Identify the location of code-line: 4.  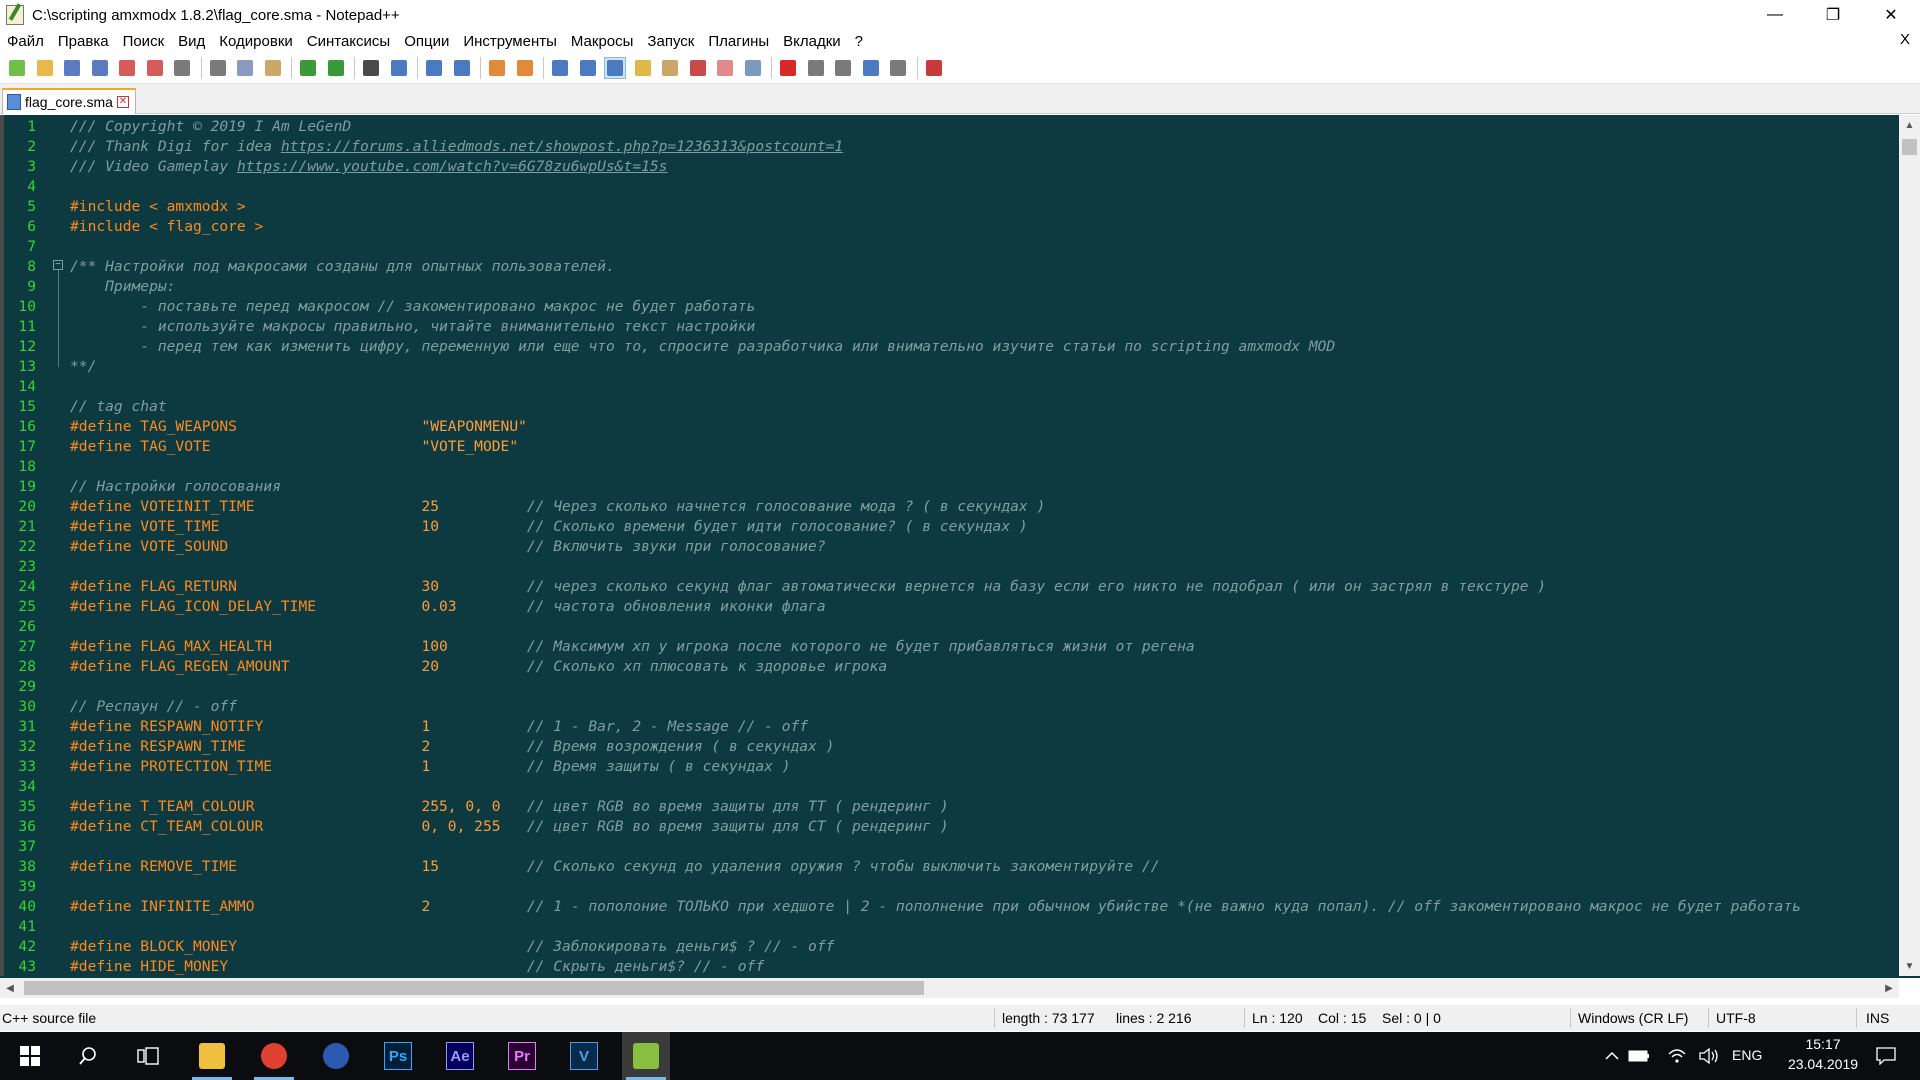
(947, 187).